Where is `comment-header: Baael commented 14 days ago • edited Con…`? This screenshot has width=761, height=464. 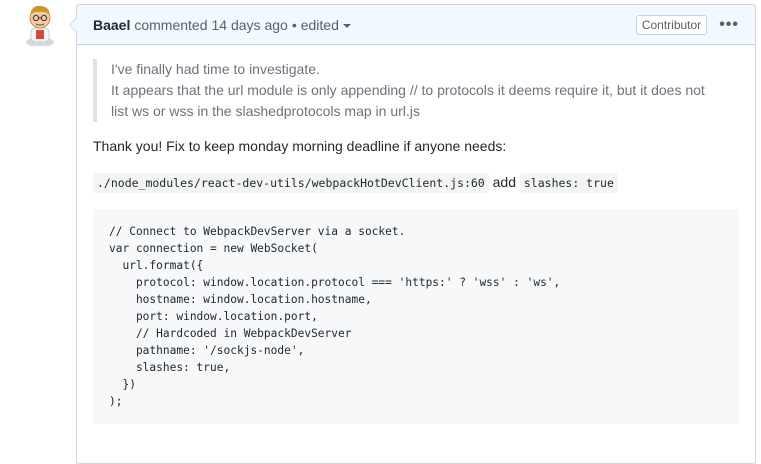
comment-header: Baael commented 14 days ago • edited Con… is located at coordinates (416, 25).